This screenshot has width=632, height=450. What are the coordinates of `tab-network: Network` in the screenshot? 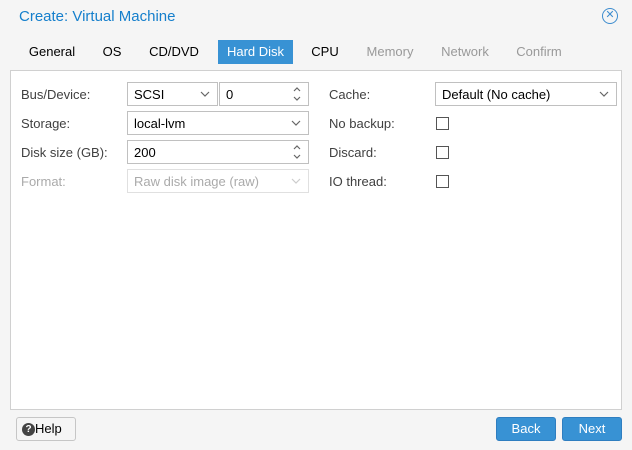 It's located at (465, 51).